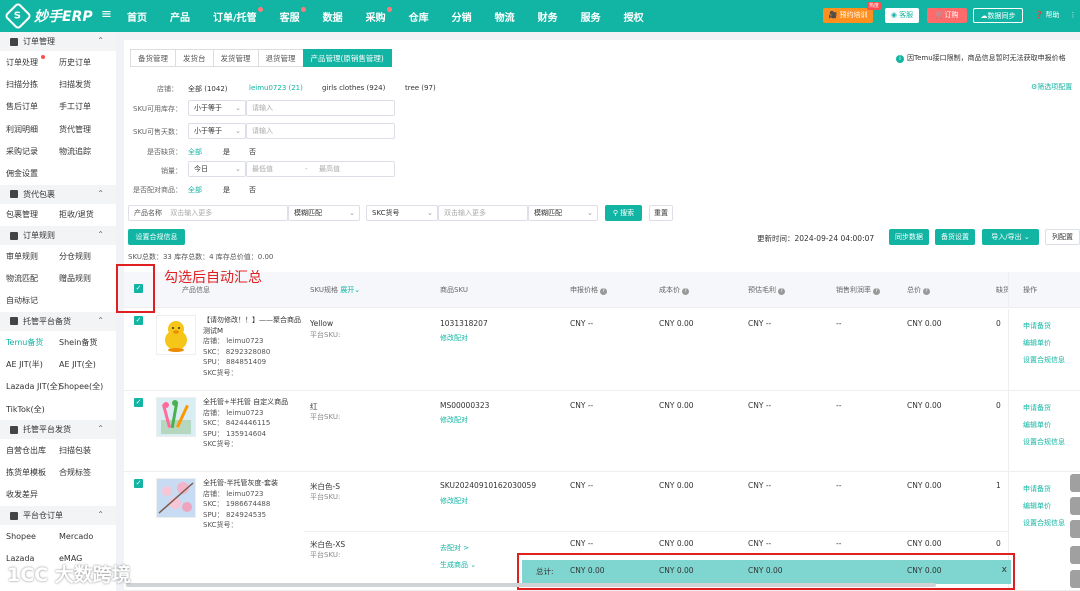 This screenshot has width=1080, height=591. What do you see at coordinates (531, 585) in the screenshot?
I see `horizontal-scrollbar` at bounding box center [531, 585].